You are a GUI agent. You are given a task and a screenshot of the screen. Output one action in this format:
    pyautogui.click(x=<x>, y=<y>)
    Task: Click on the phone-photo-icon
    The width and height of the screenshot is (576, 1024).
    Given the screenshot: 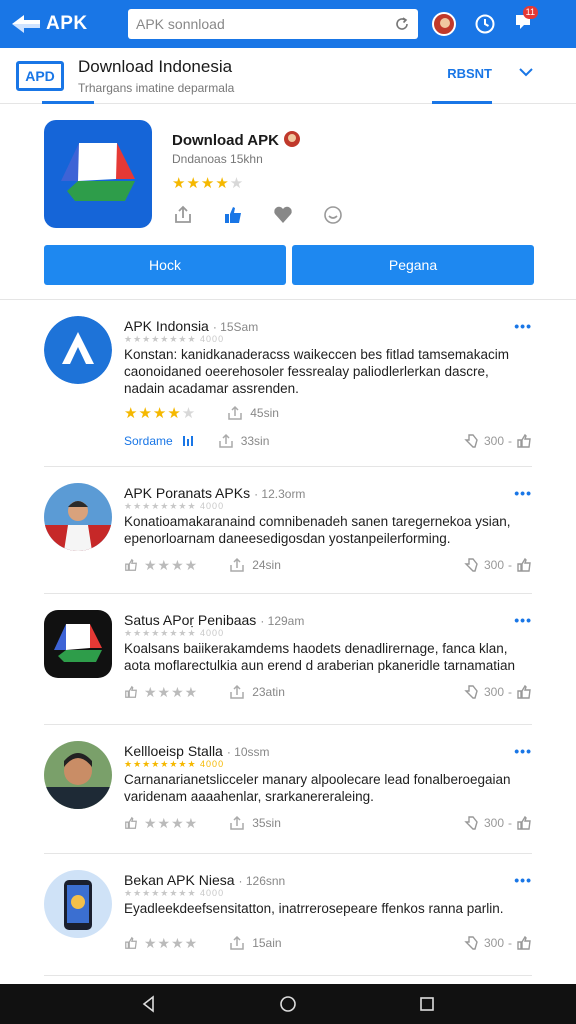 What is the action you would take?
    pyautogui.click(x=78, y=904)
    